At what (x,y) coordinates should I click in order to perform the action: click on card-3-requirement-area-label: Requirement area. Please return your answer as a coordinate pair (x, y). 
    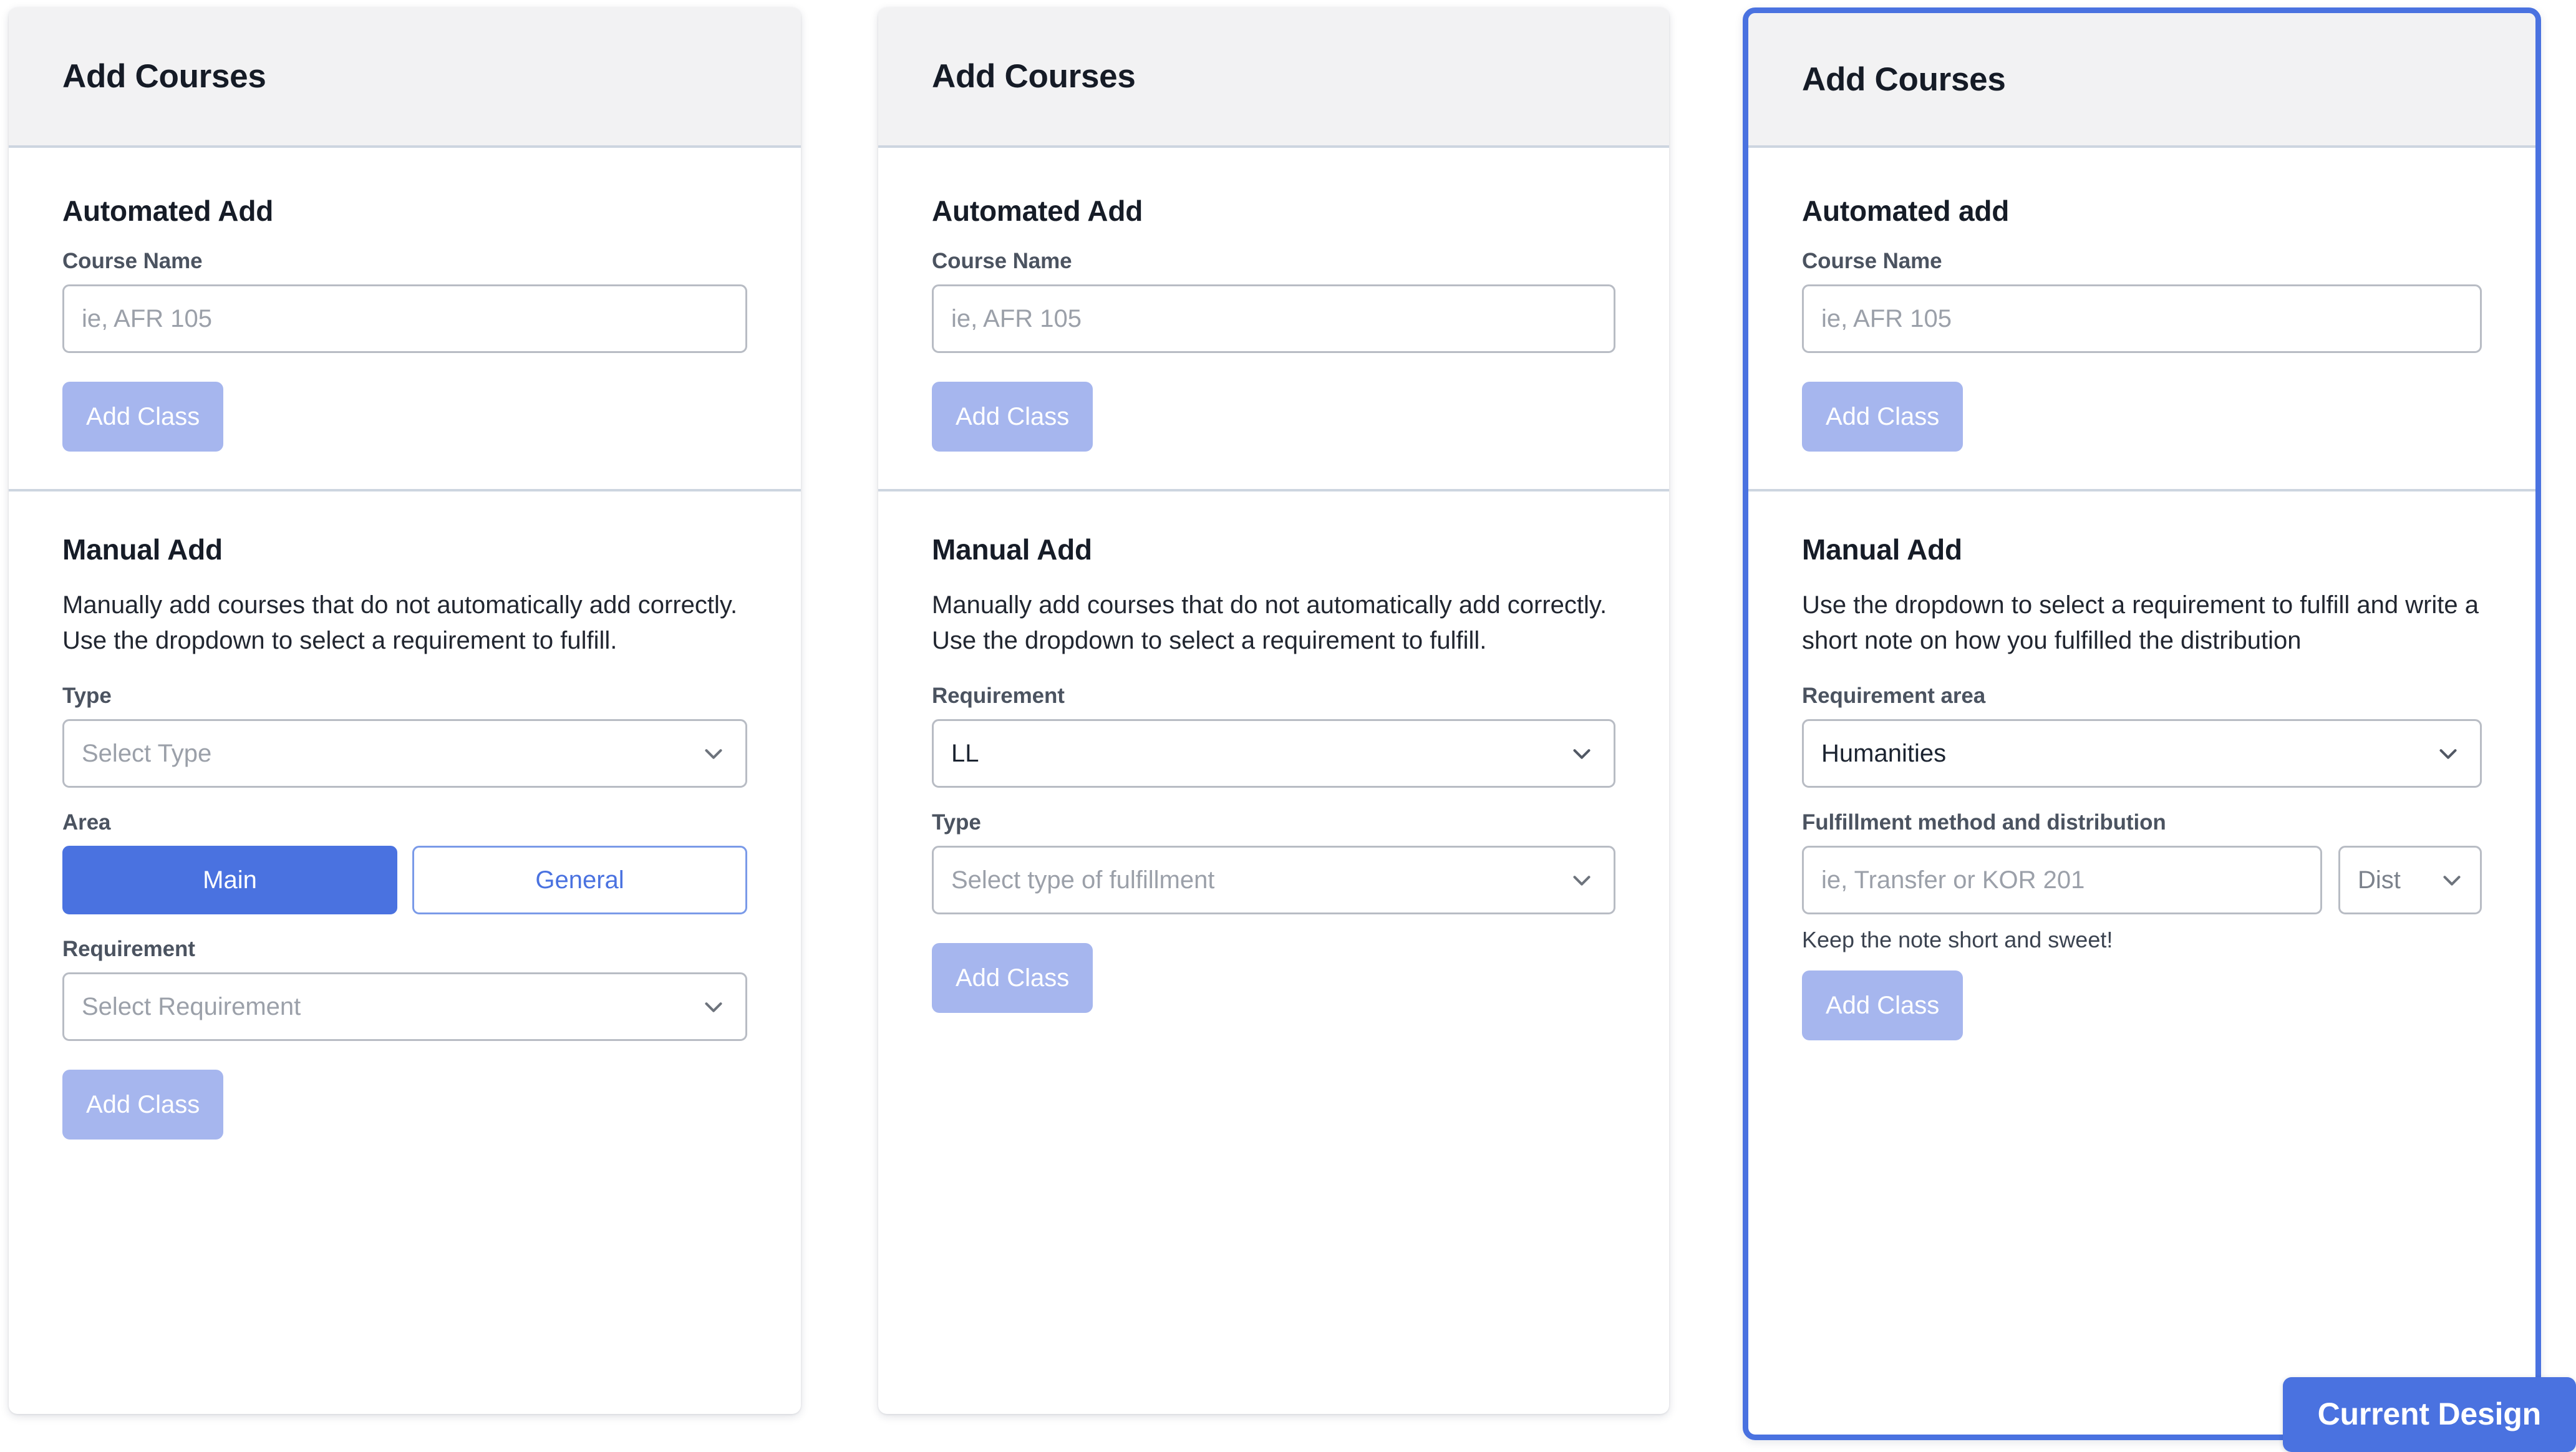
    Looking at the image, I should click on (1894, 696).